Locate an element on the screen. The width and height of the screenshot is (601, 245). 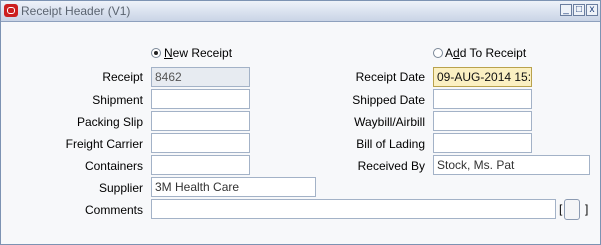
freight-carrier-label: Freight Carrier is located at coordinates (104, 144).